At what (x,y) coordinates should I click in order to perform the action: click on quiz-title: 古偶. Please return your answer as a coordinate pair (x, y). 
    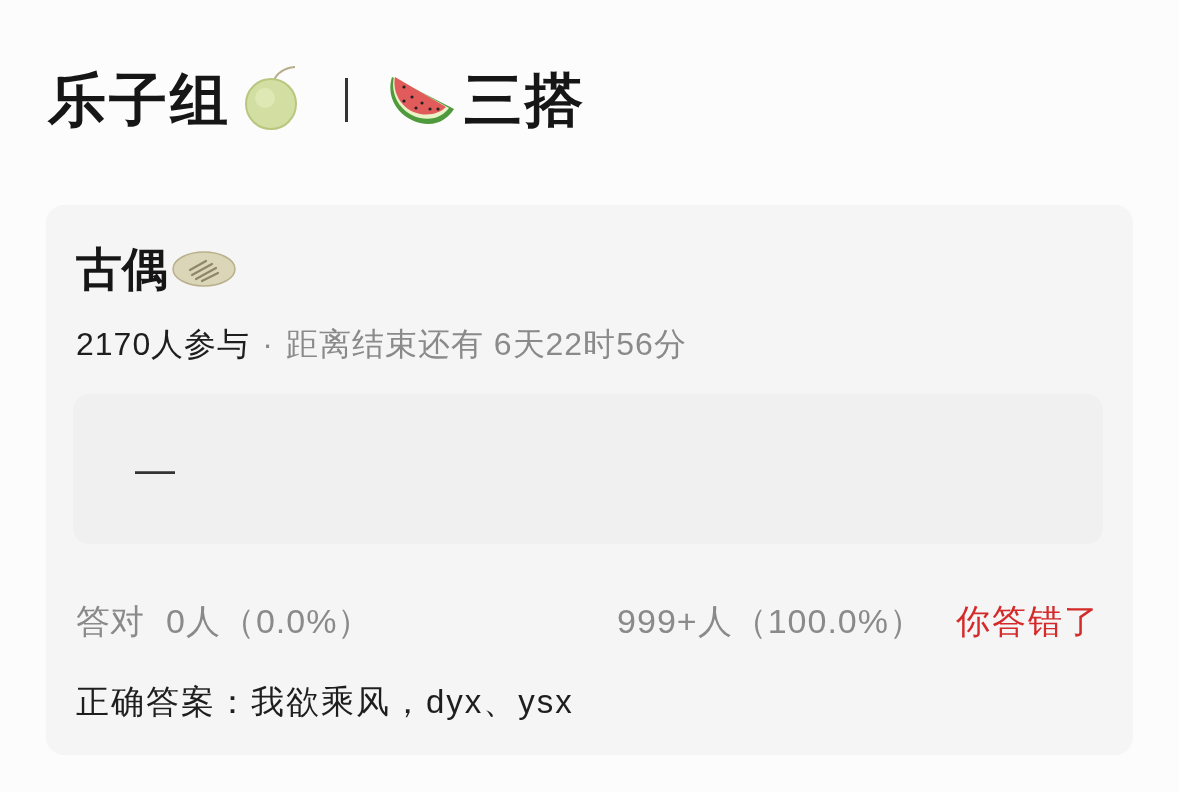
    Looking at the image, I should click on (122, 269).